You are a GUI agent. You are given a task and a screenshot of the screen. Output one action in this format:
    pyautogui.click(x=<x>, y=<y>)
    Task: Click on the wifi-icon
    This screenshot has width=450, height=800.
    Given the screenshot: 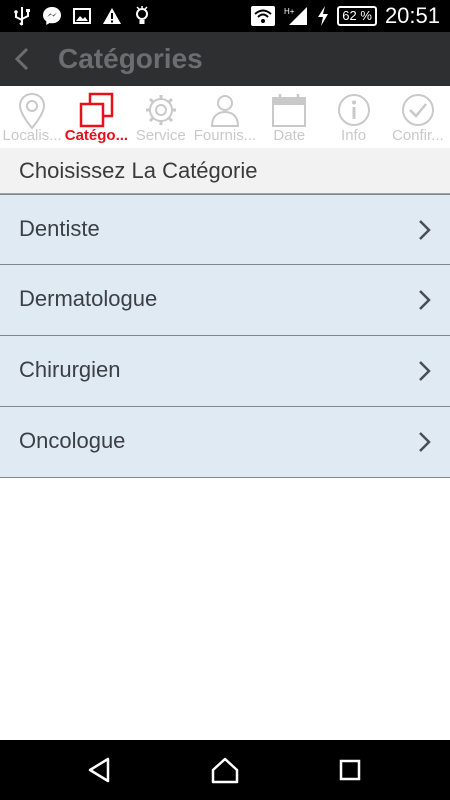 What is the action you would take?
    pyautogui.click(x=263, y=16)
    